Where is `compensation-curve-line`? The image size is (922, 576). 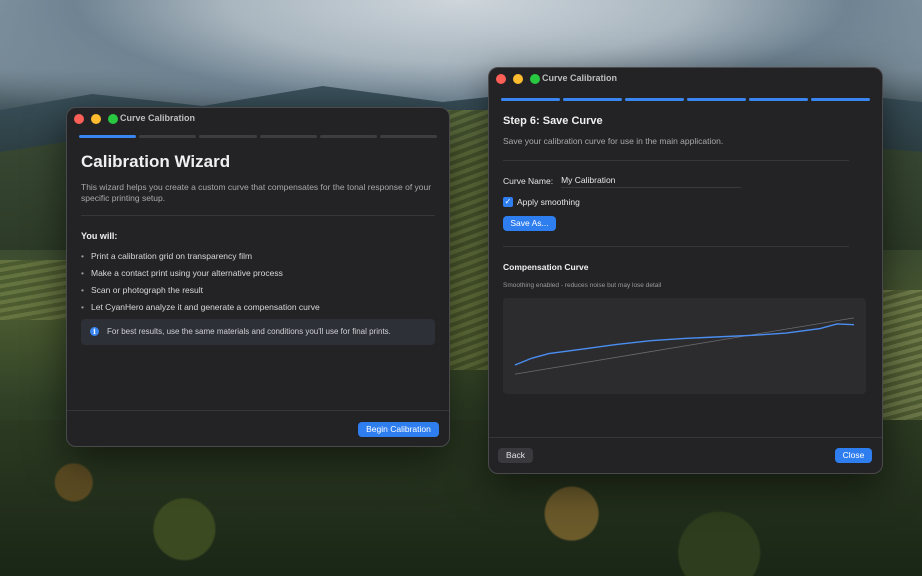
compensation-curve-line is located at coordinates (684, 345).